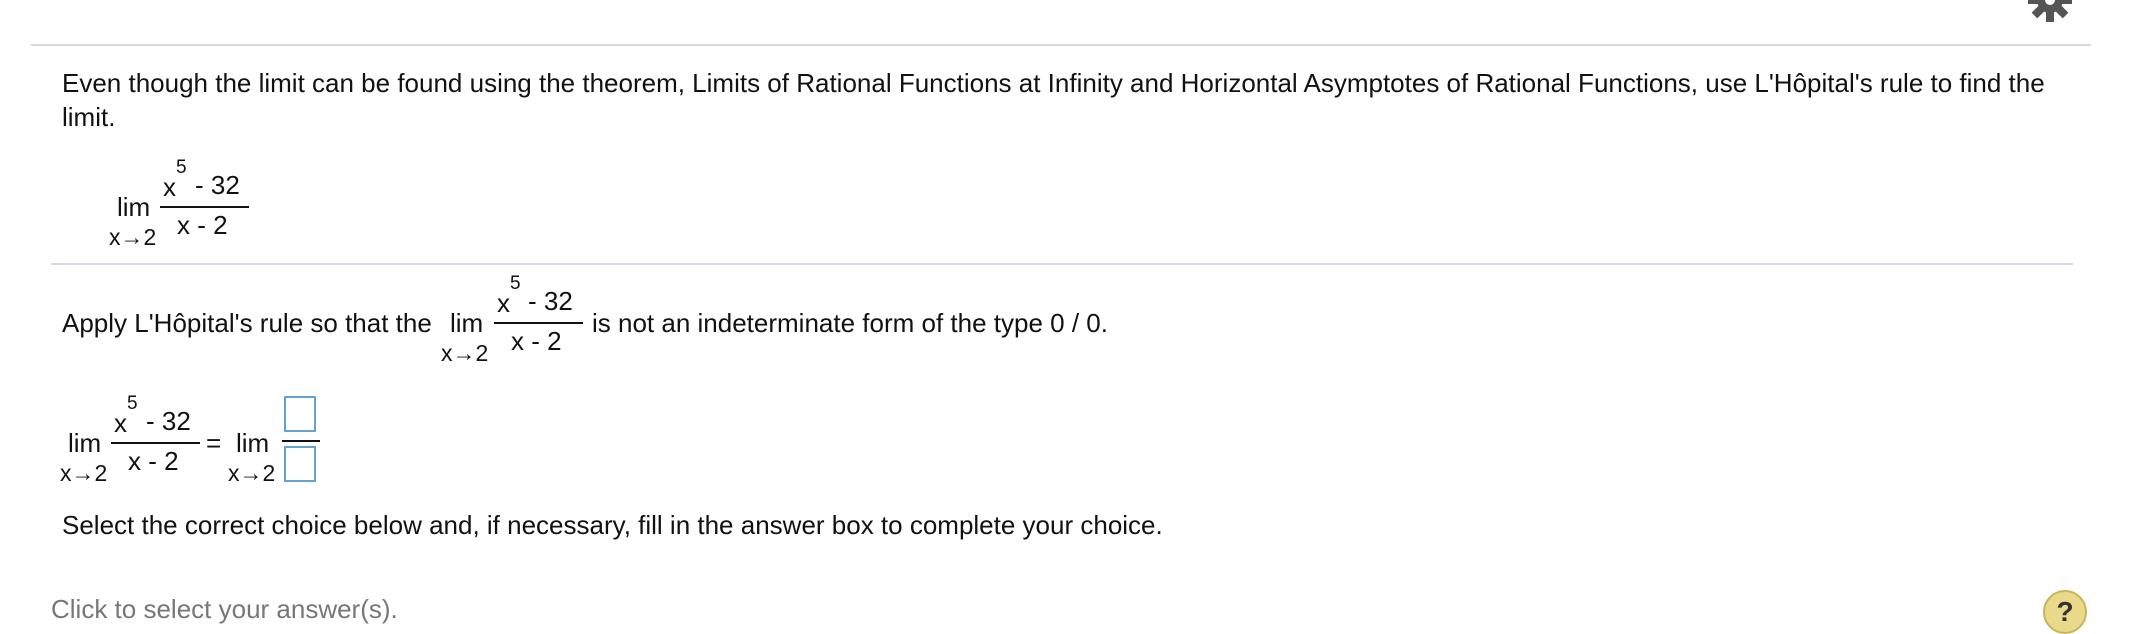 This screenshot has width=2132, height=634. I want to click on step-numerator-base: x, so click(503, 303).